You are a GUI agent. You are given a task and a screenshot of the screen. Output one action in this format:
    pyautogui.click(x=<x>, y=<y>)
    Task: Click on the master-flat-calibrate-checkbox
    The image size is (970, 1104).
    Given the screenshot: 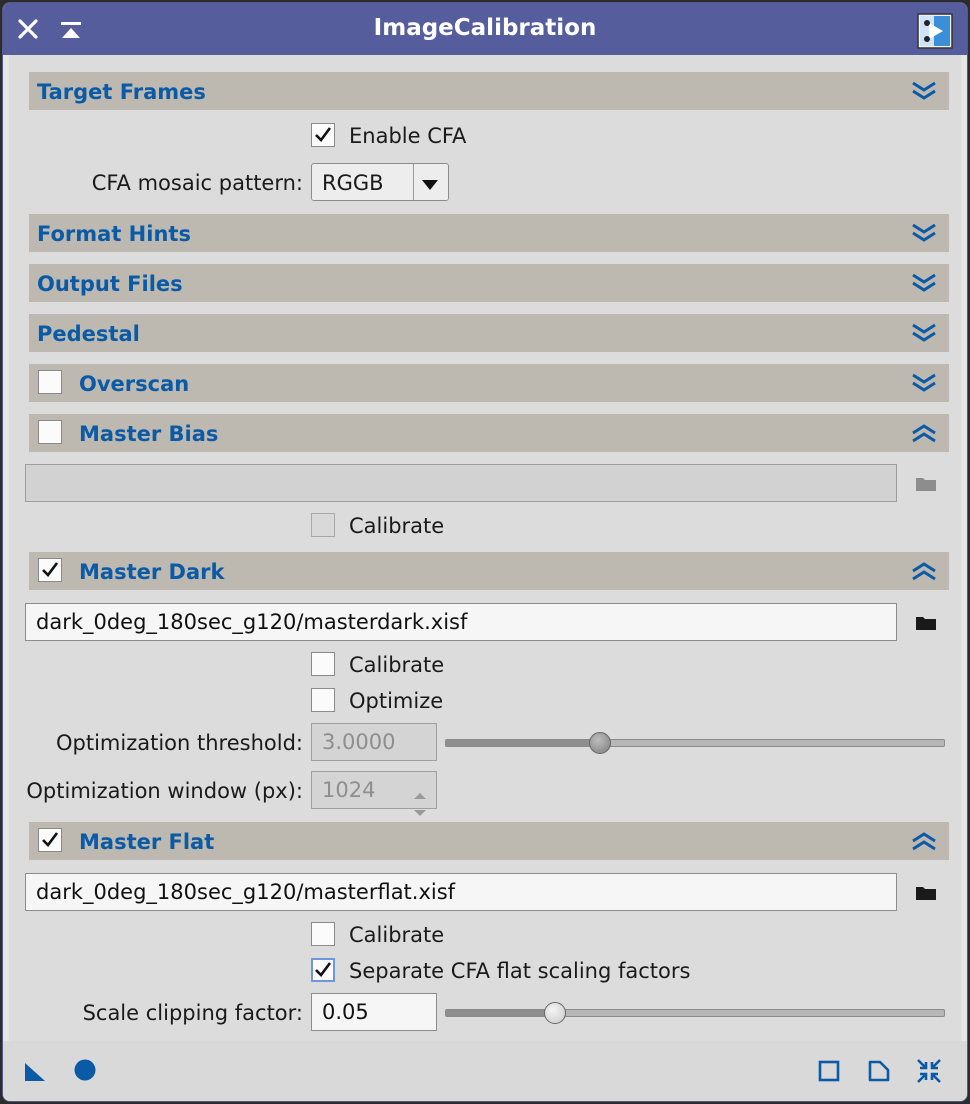 What is the action you would take?
    pyautogui.click(x=323, y=934)
    